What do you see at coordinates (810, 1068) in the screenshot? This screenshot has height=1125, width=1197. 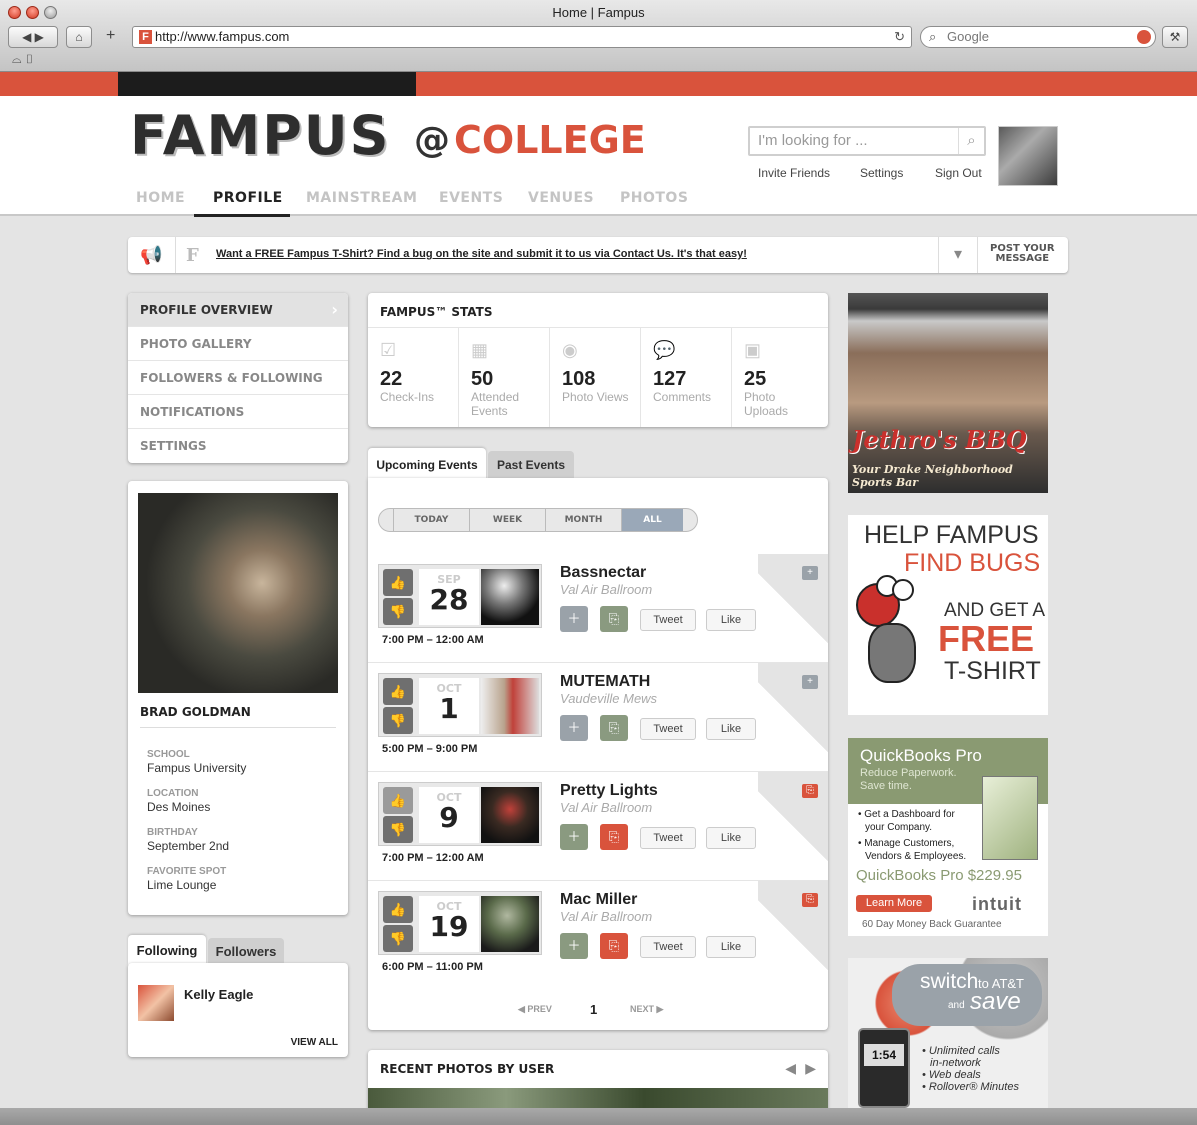 I see `chevron-right-icon: ▶` at bounding box center [810, 1068].